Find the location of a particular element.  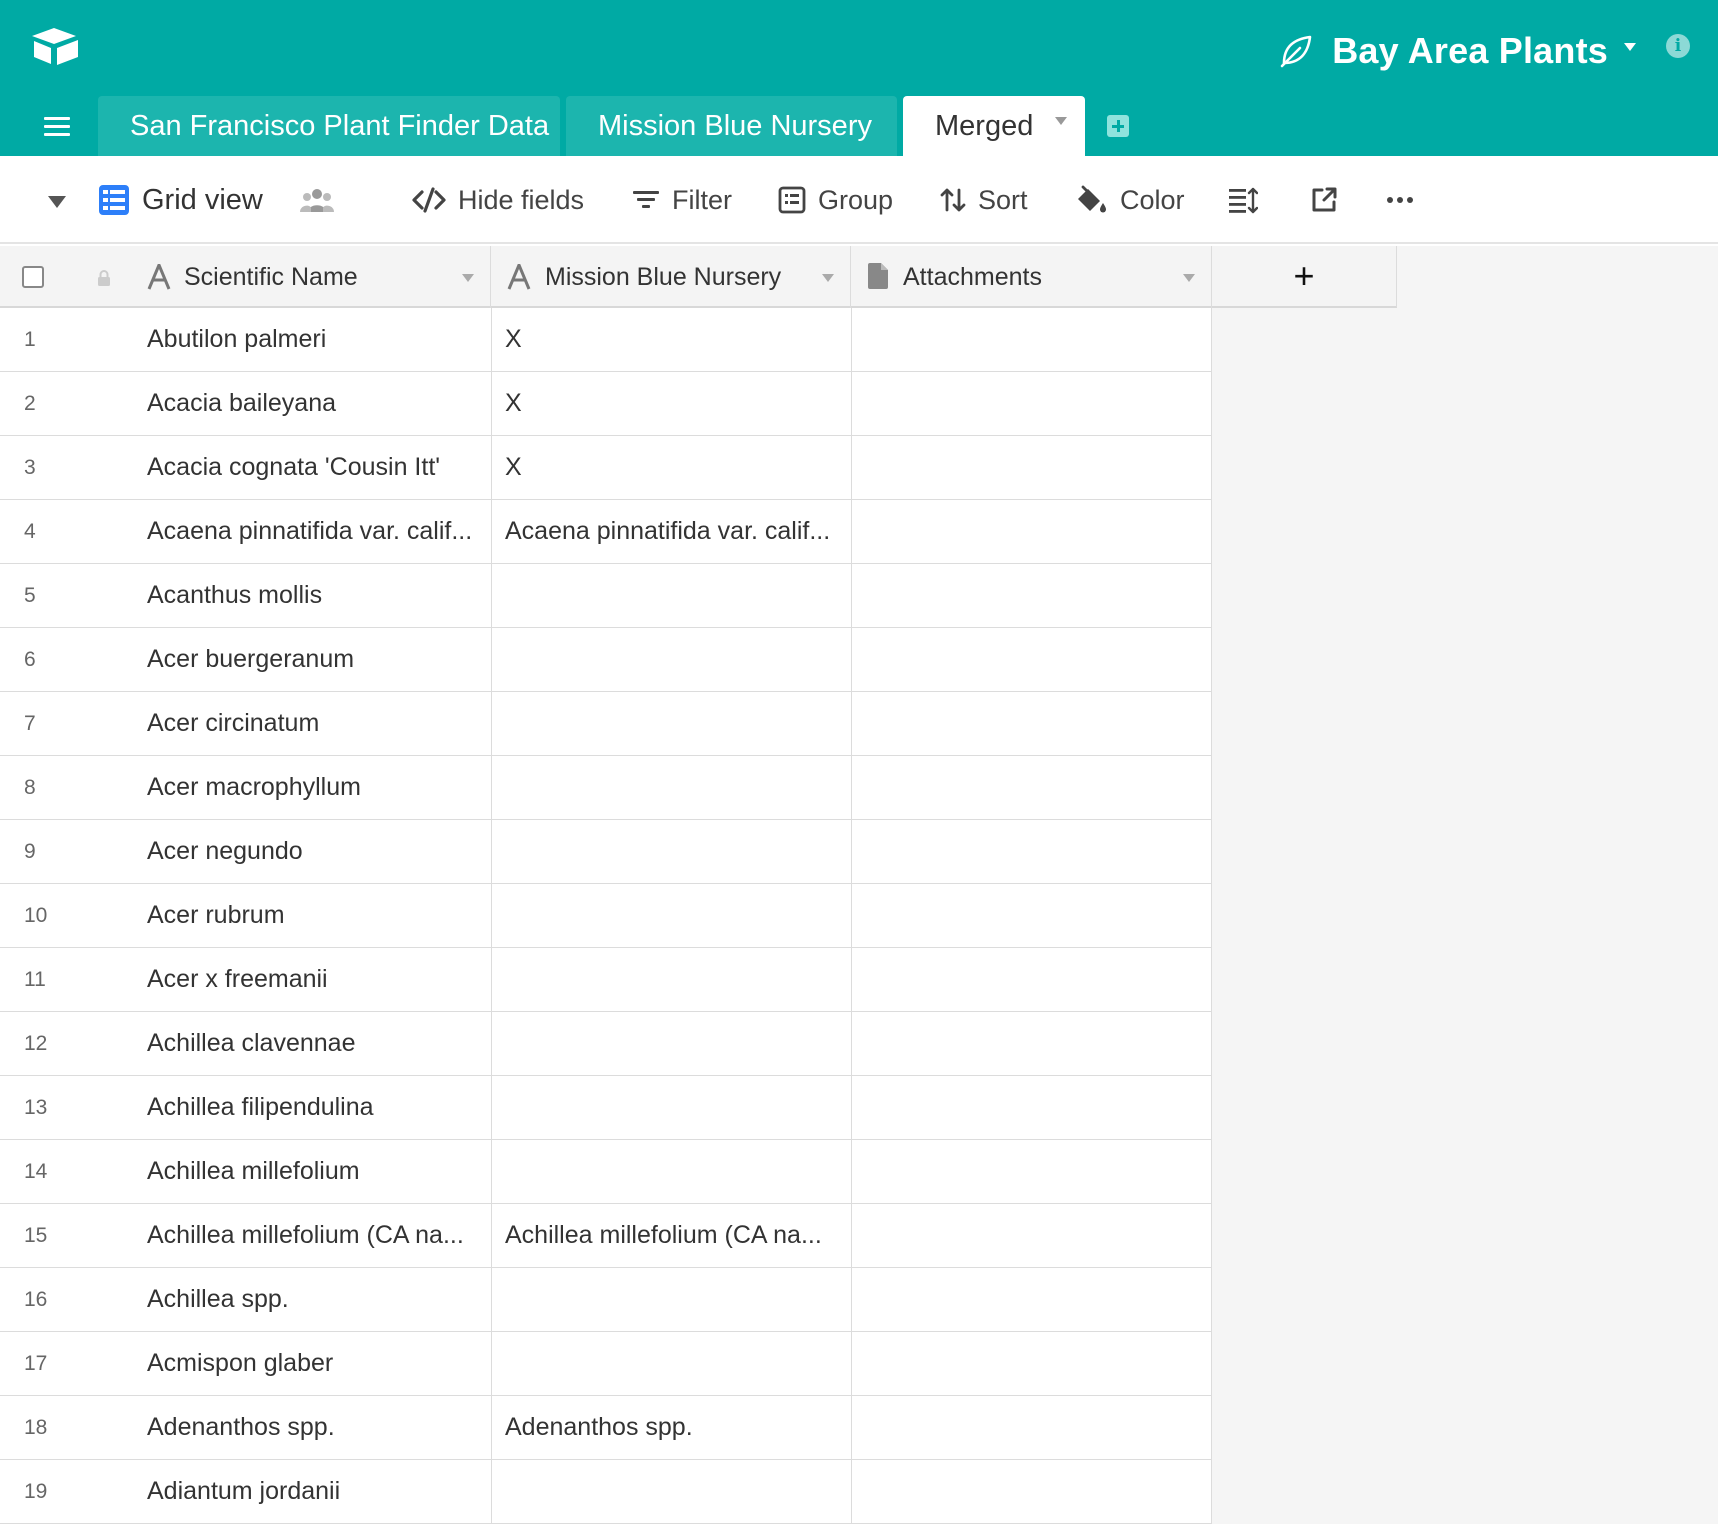

add-table-icon is located at coordinates (1118, 126).